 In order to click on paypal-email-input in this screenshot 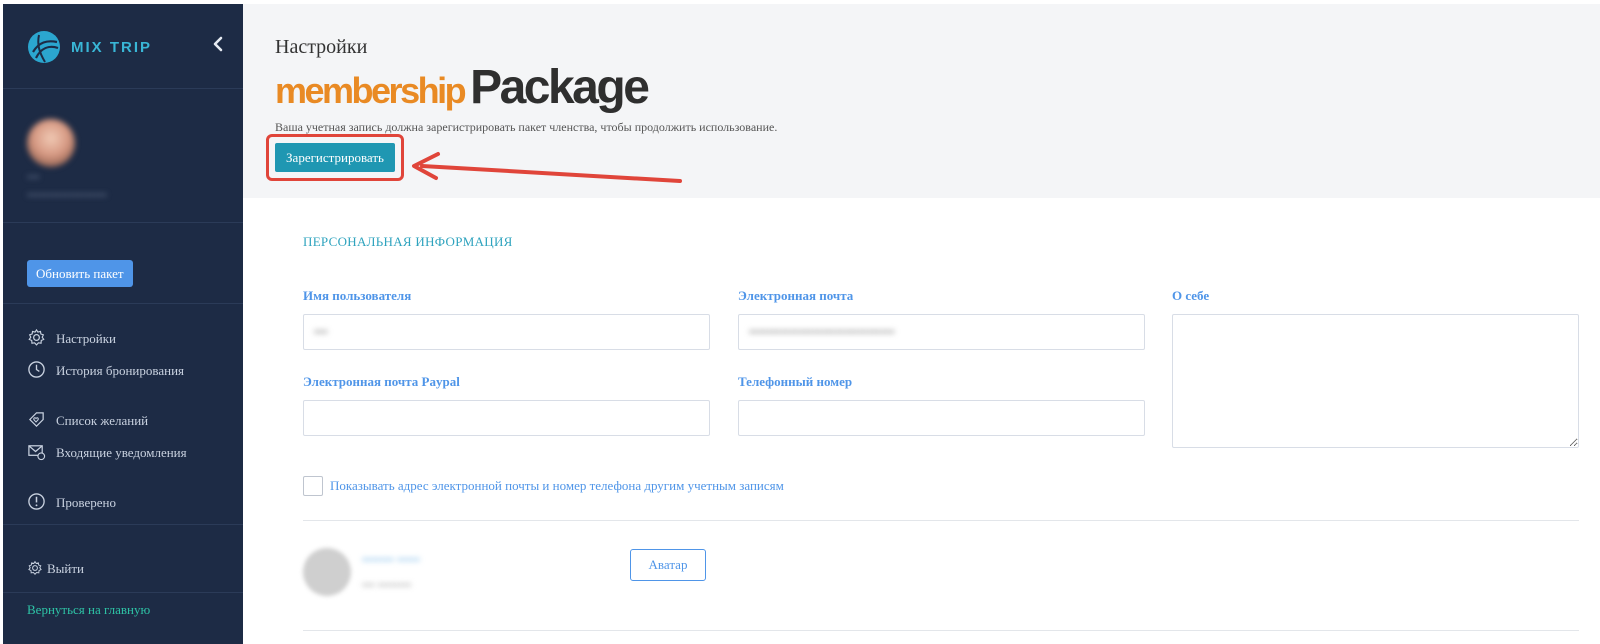, I will do `click(506, 418)`.